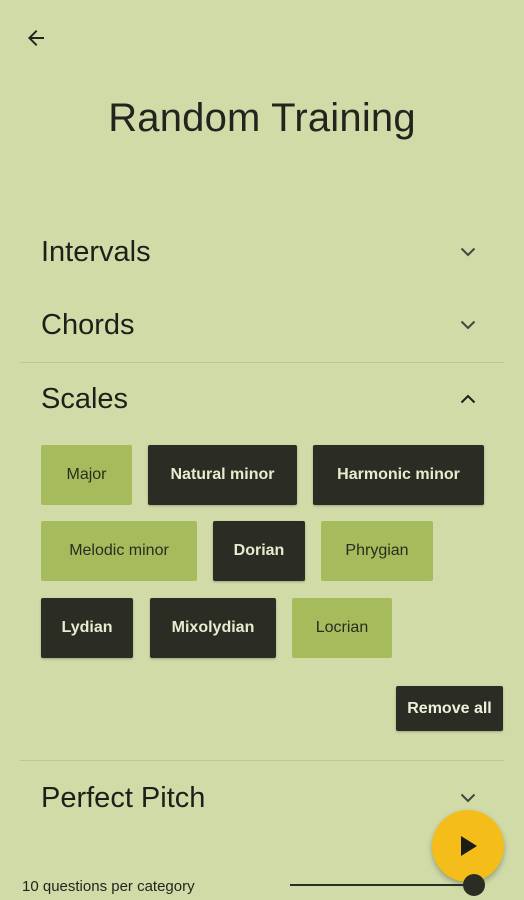  I want to click on questions-slider-thumb, so click(474, 885).